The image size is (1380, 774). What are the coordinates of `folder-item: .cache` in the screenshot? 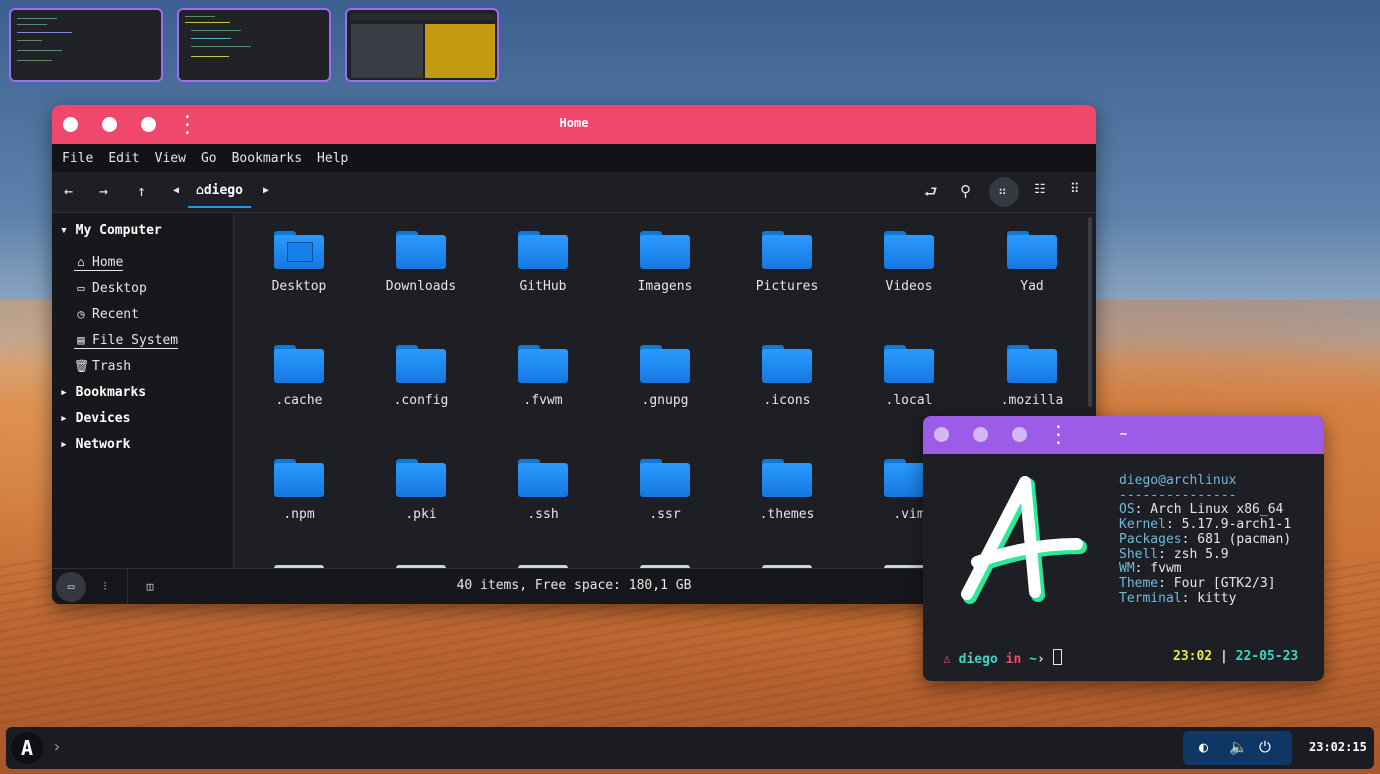 It's located at (299, 376).